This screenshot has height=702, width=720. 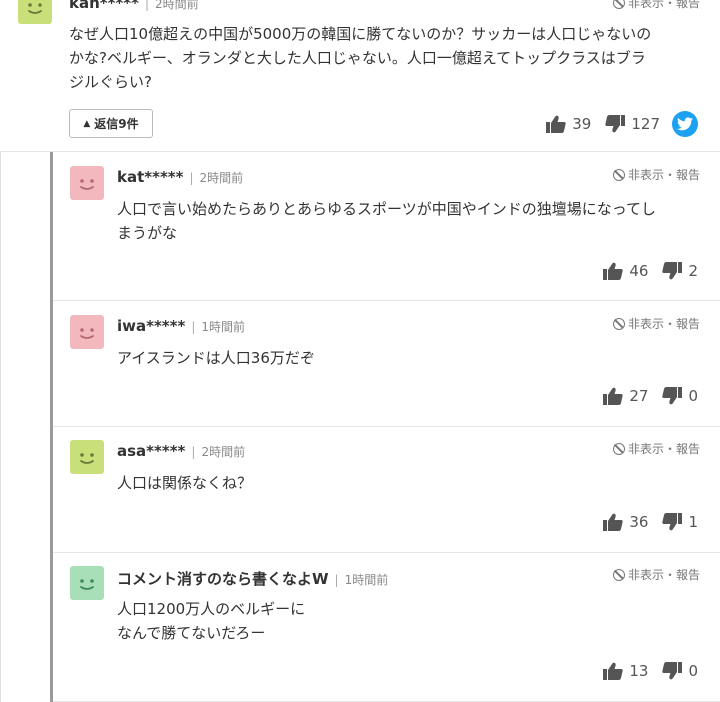 What do you see at coordinates (216, 358) in the screenshot?
I see `comment-text-line: アイスランドは人口36万だぞ` at bounding box center [216, 358].